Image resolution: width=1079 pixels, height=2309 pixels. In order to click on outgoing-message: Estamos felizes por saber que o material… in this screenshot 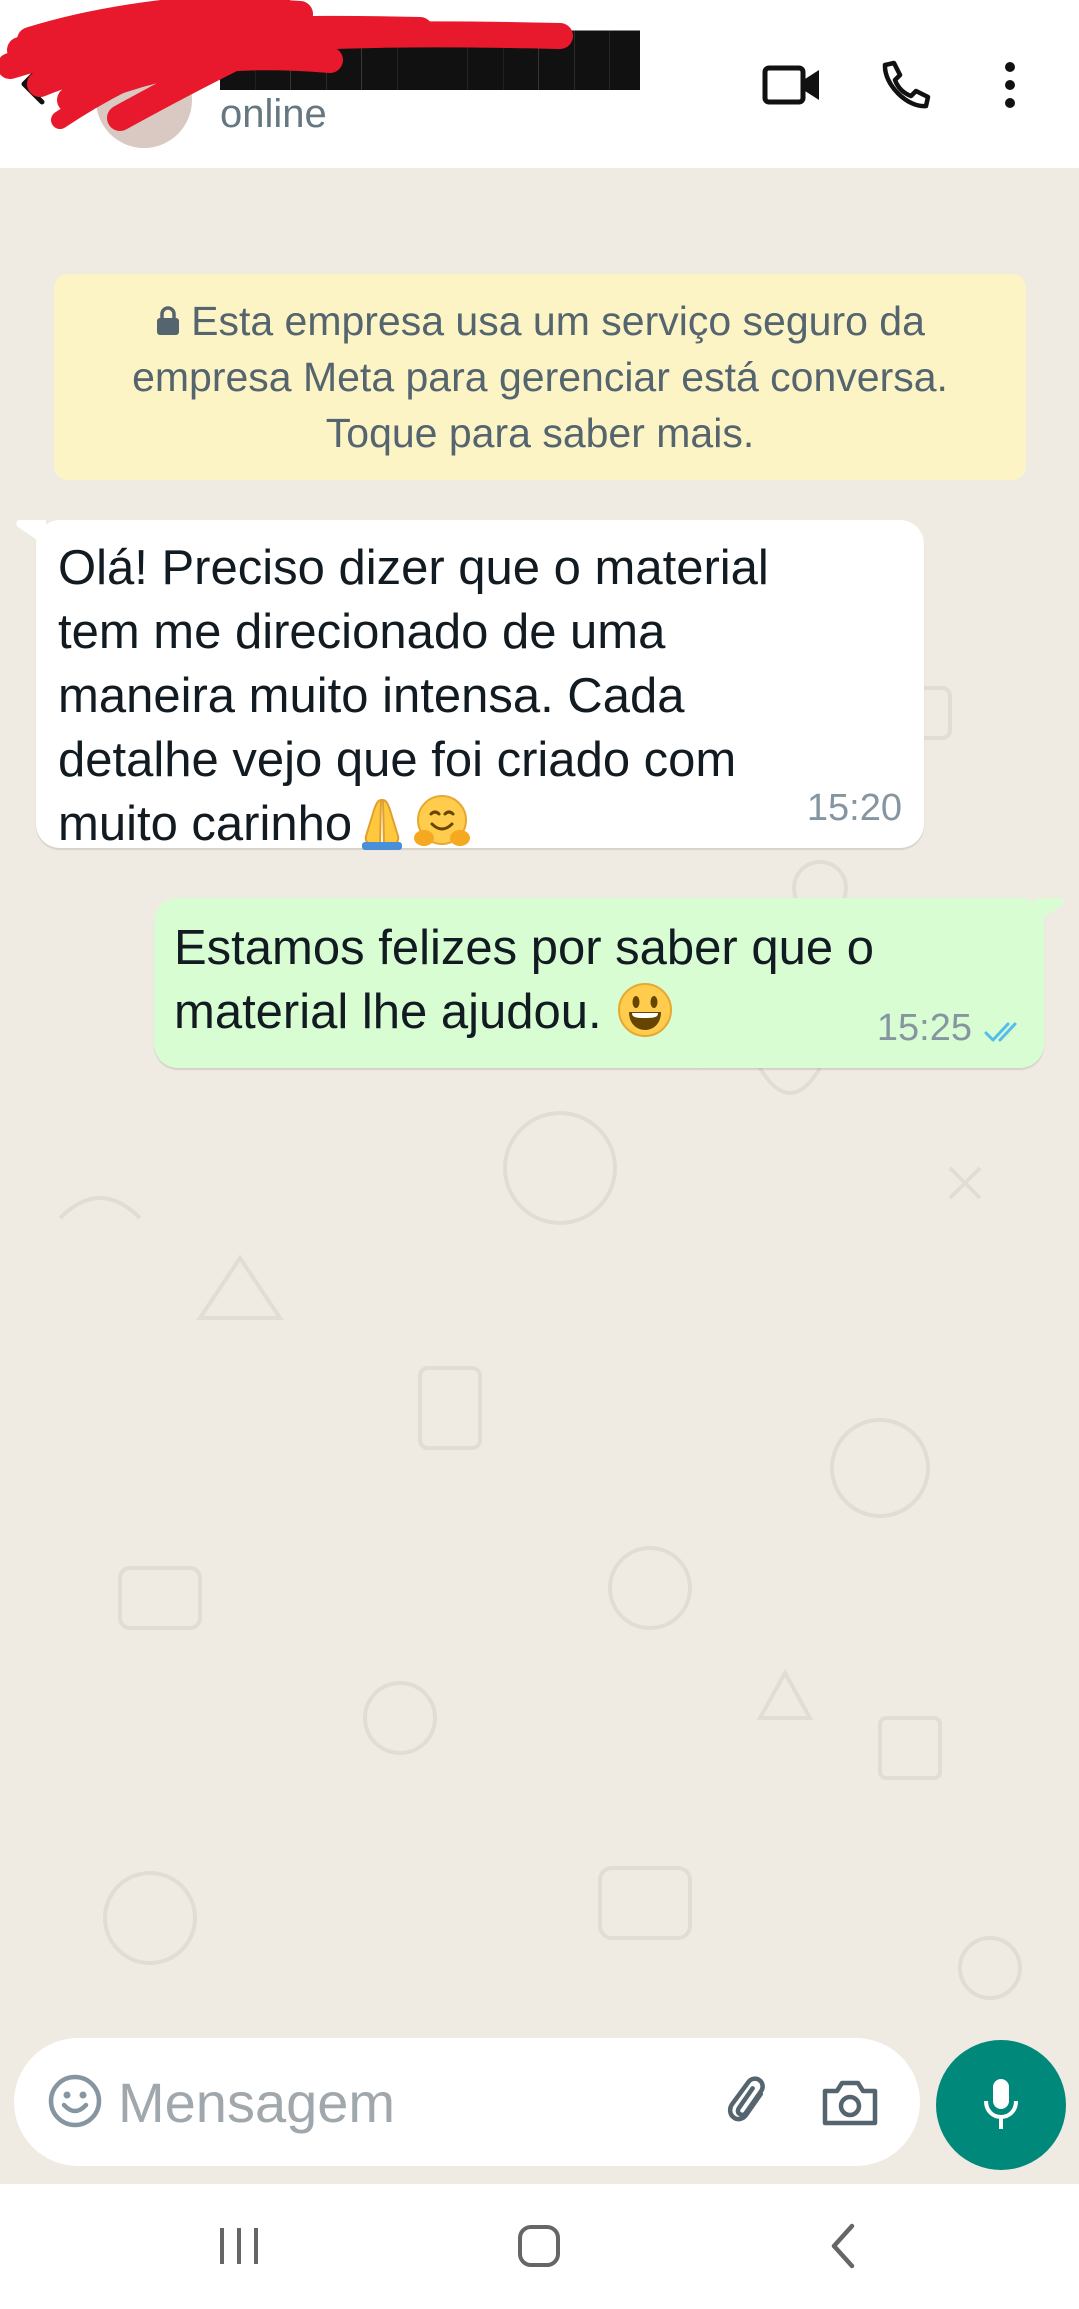, I will do `click(609, 983)`.